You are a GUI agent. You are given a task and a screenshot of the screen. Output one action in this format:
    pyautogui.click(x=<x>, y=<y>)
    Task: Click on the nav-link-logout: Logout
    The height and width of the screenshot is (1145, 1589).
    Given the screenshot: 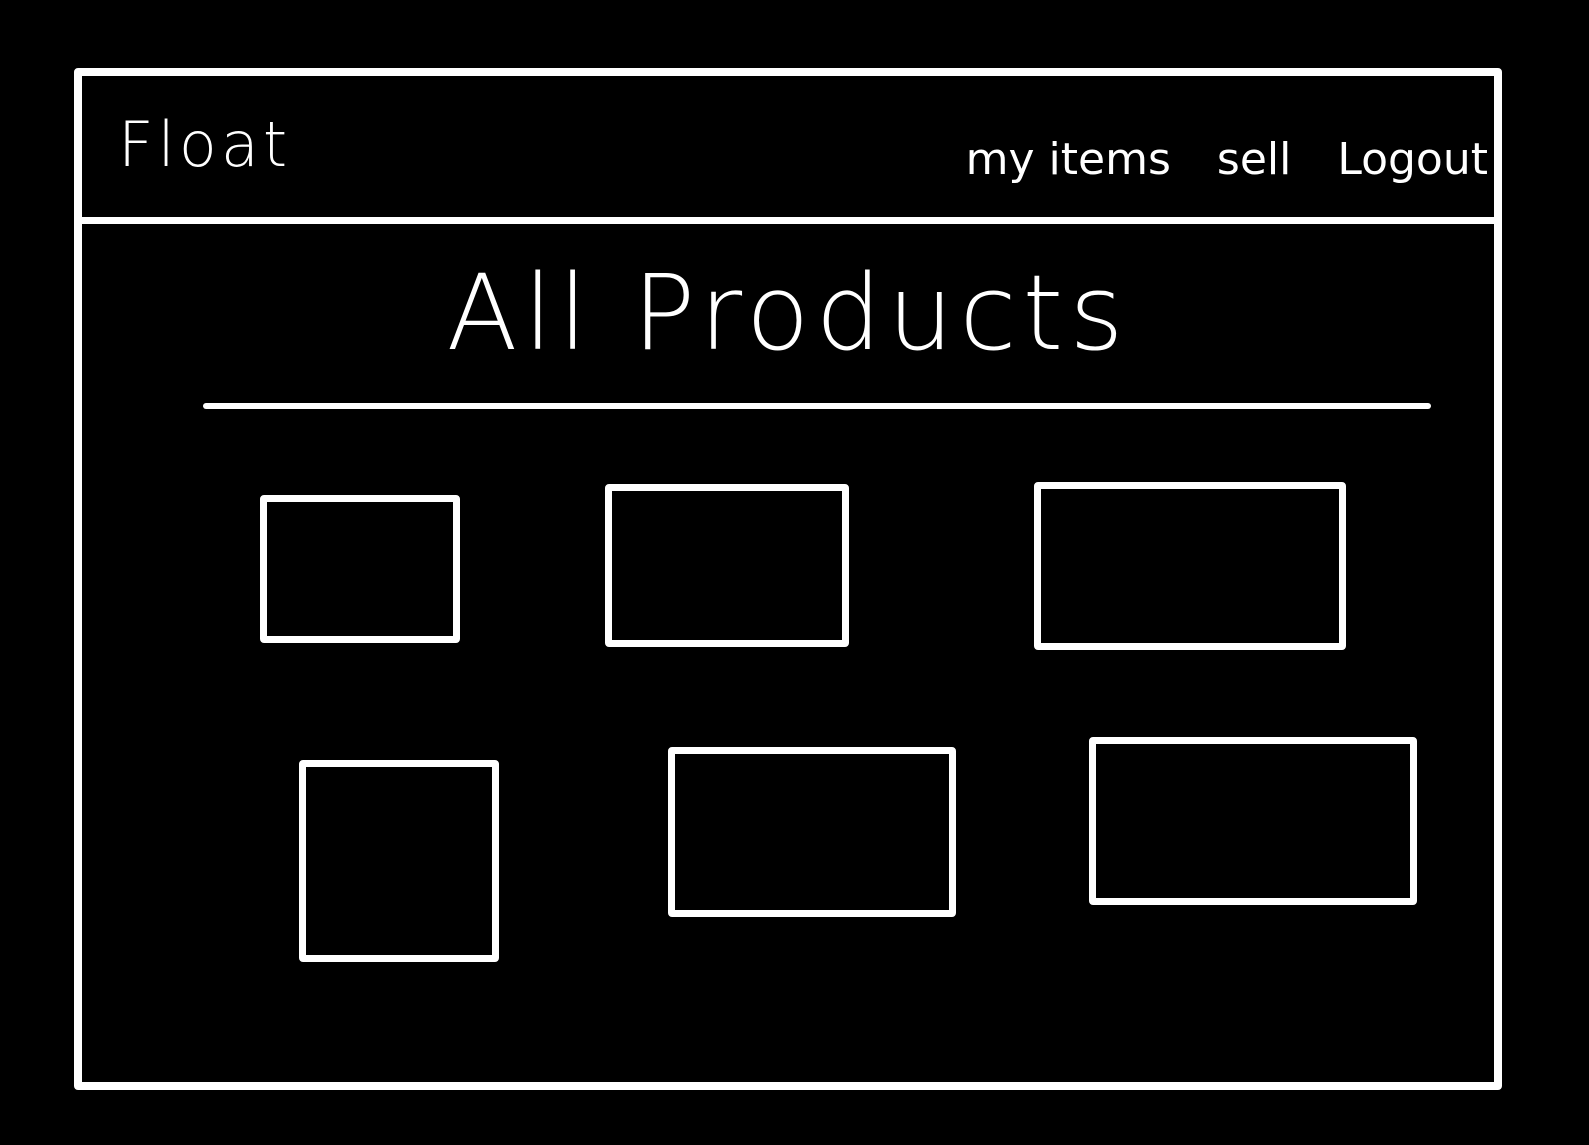 What is the action you would take?
    pyautogui.click(x=1412, y=160)
    